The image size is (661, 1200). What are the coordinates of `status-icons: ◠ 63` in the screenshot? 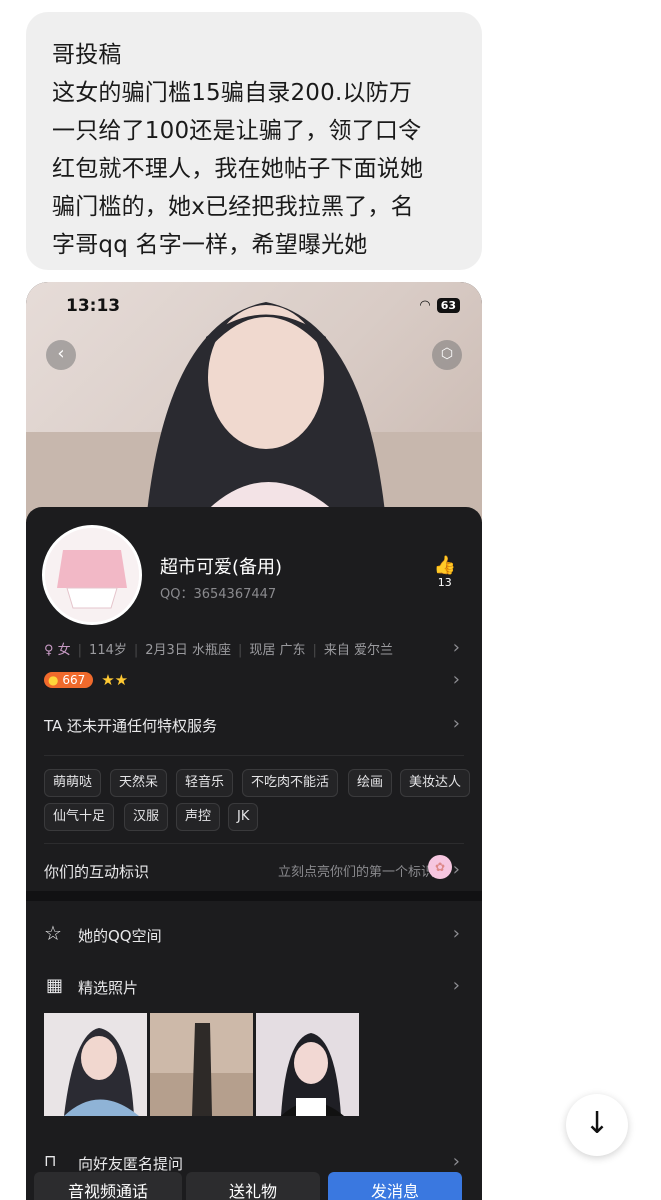 It's located at (439, 305).